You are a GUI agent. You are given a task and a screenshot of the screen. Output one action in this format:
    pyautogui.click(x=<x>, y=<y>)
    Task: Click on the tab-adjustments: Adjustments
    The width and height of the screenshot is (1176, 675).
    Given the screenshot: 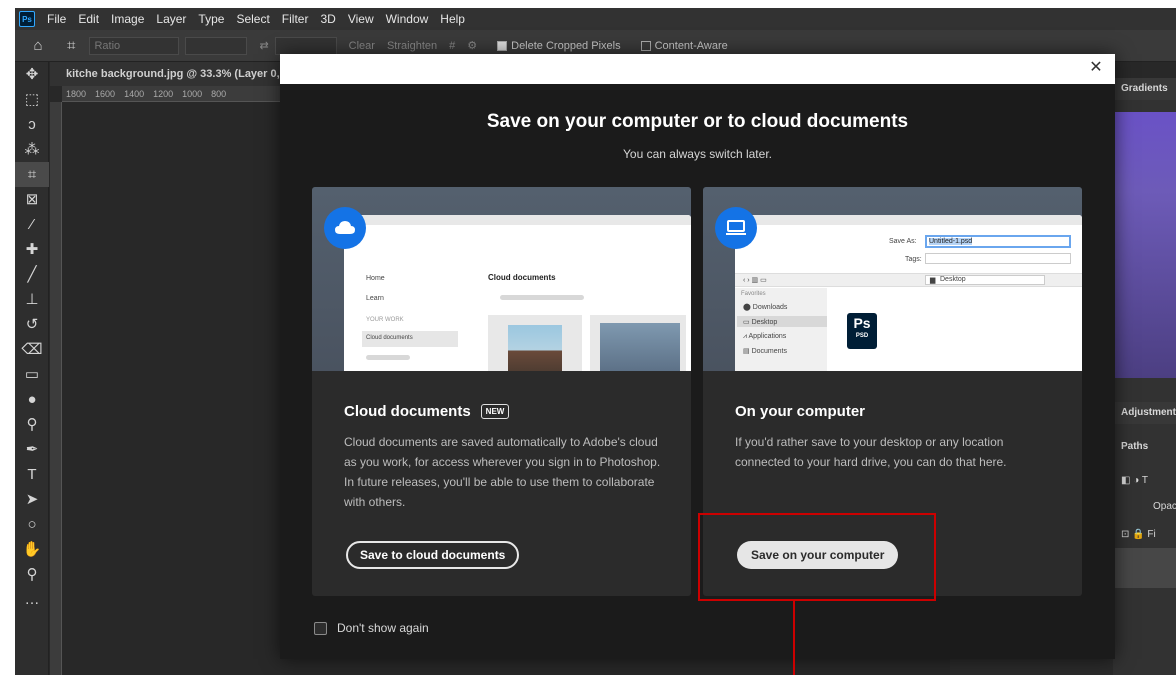 What is the action you would take?
    pyautogui.click(x=1144, y=413)
    